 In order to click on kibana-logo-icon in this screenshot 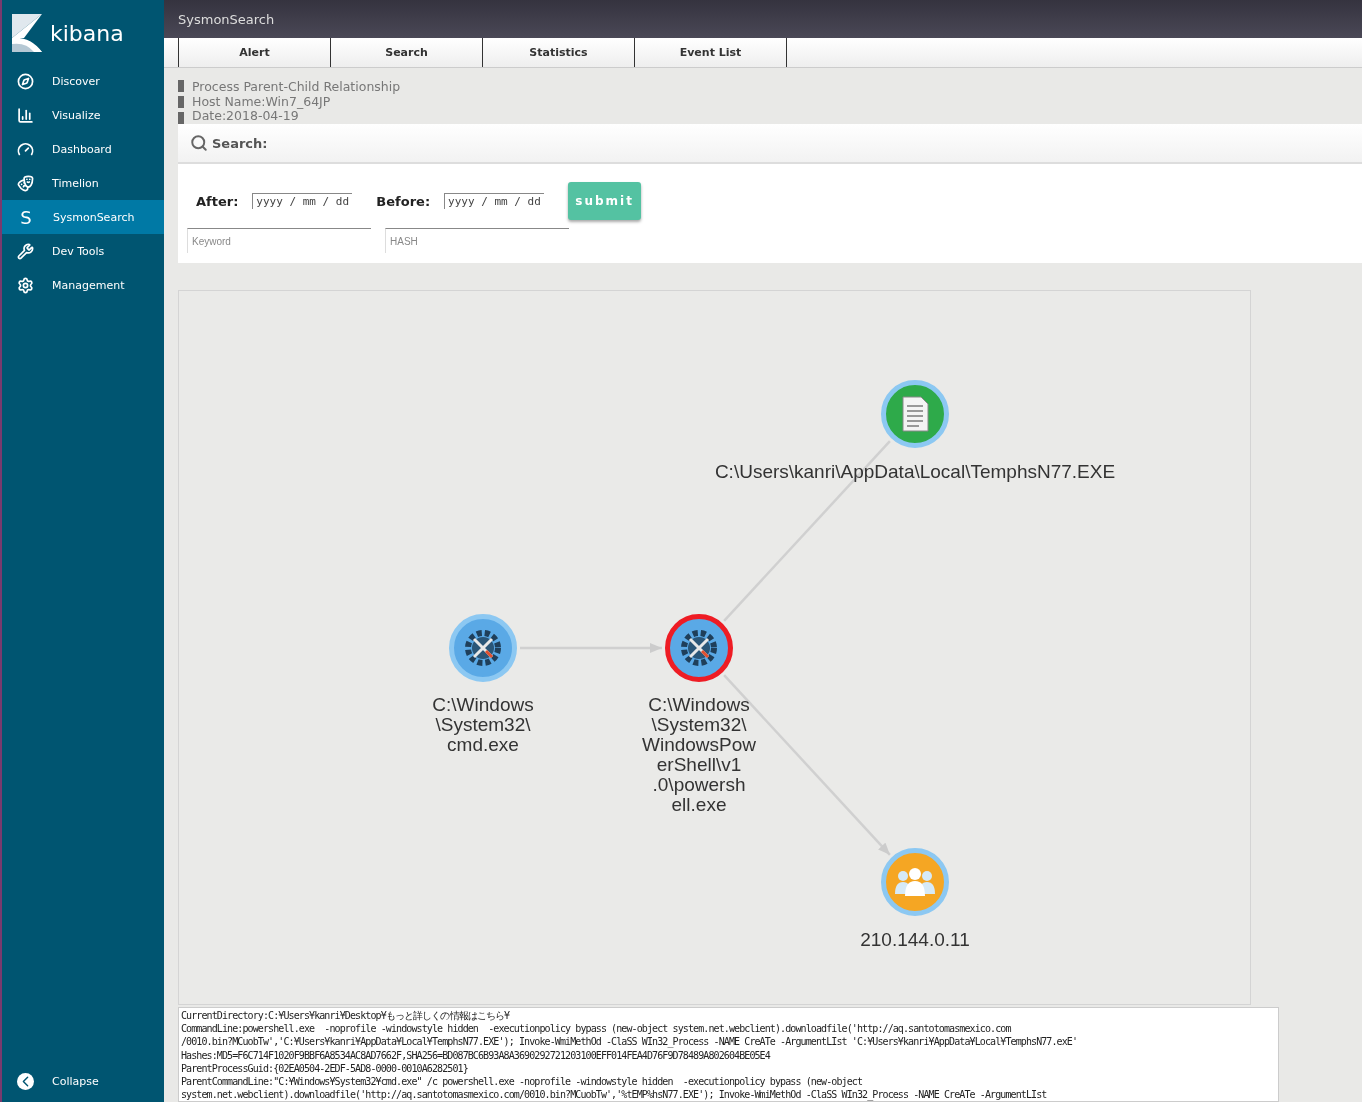, I will do `click(27, 33)`.